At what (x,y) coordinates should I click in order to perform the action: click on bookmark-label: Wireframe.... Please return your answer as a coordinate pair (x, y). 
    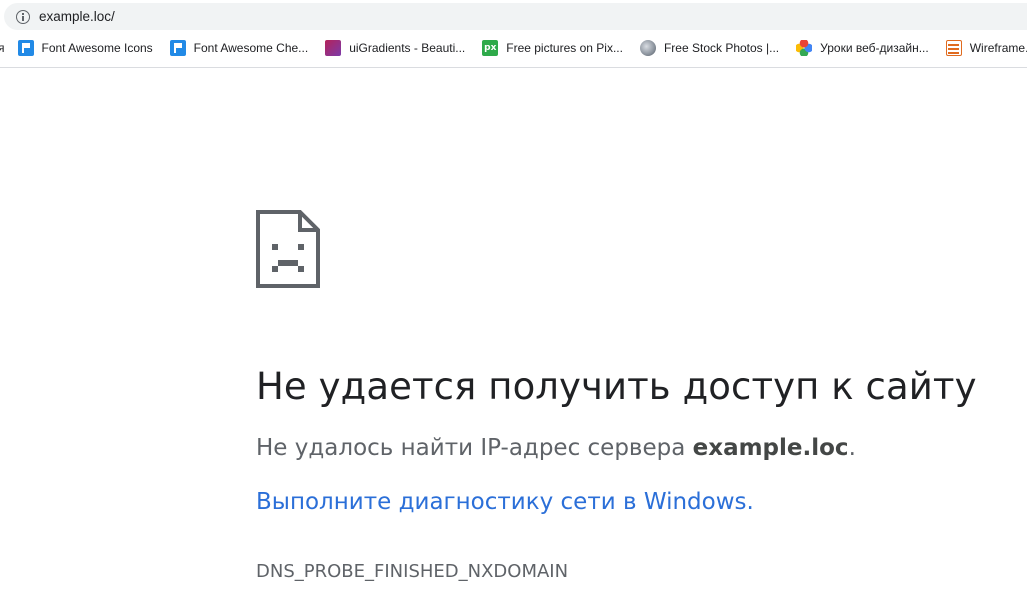
    Looking at the image, I should click on (998, 48).